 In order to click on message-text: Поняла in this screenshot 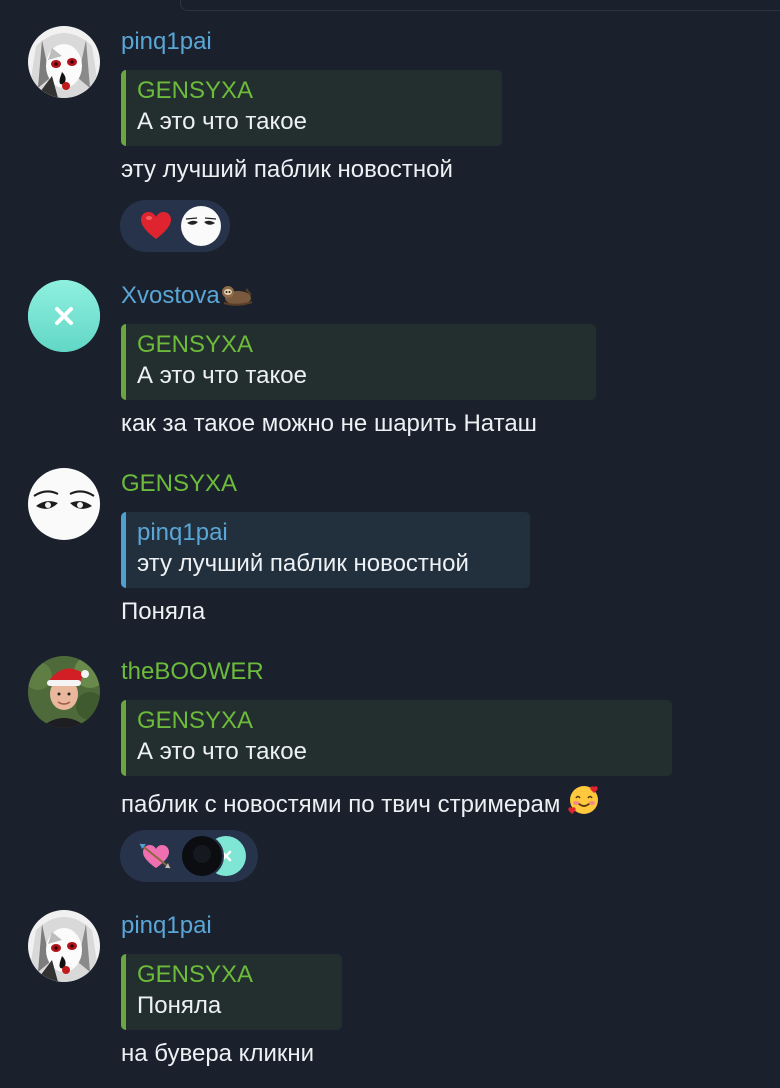, I will do `click(163, 611)`.